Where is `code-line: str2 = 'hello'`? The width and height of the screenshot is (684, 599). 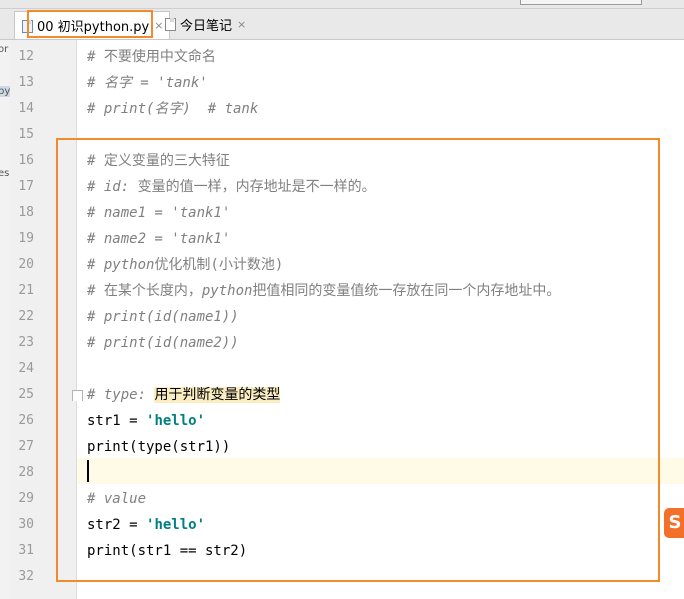 code-line: str2 = 'hello' is located at coordinates (146, 525).